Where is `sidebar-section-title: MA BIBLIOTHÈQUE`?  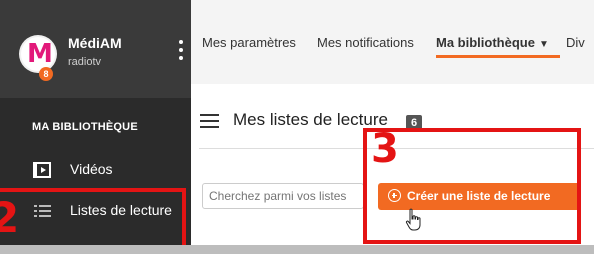 sidebar-section-title: MA BIBLIOTHÈQUE is located at coordinates (85, 127).